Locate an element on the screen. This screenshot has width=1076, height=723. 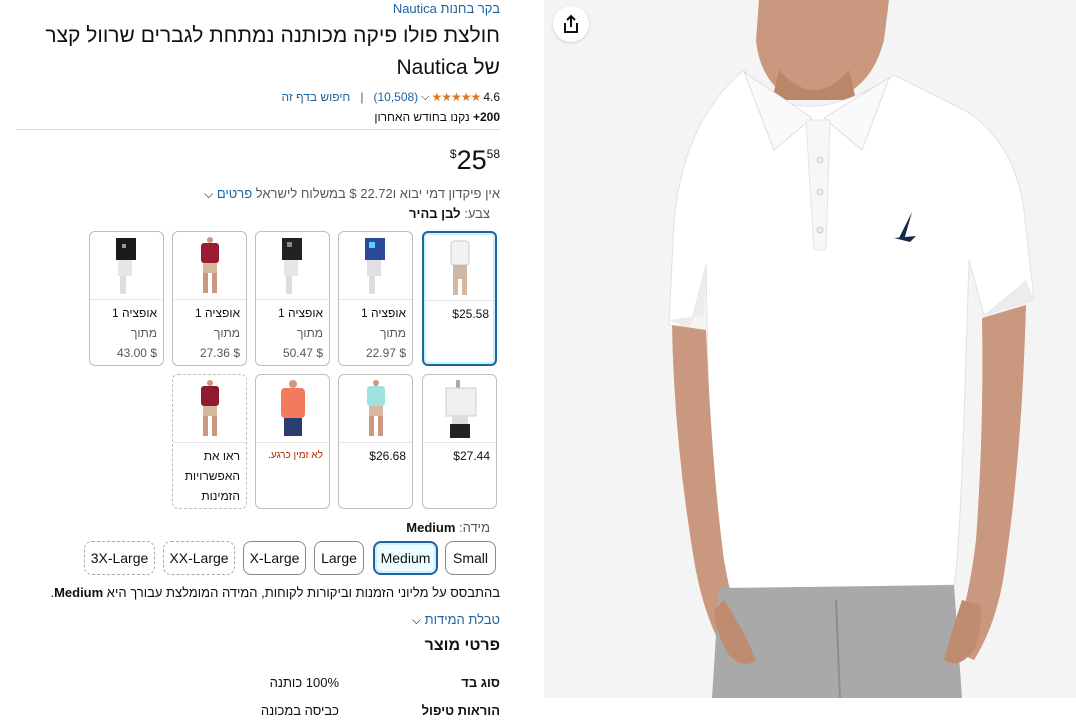
coral-shirt-thumb is located at coordinates (292, 407).